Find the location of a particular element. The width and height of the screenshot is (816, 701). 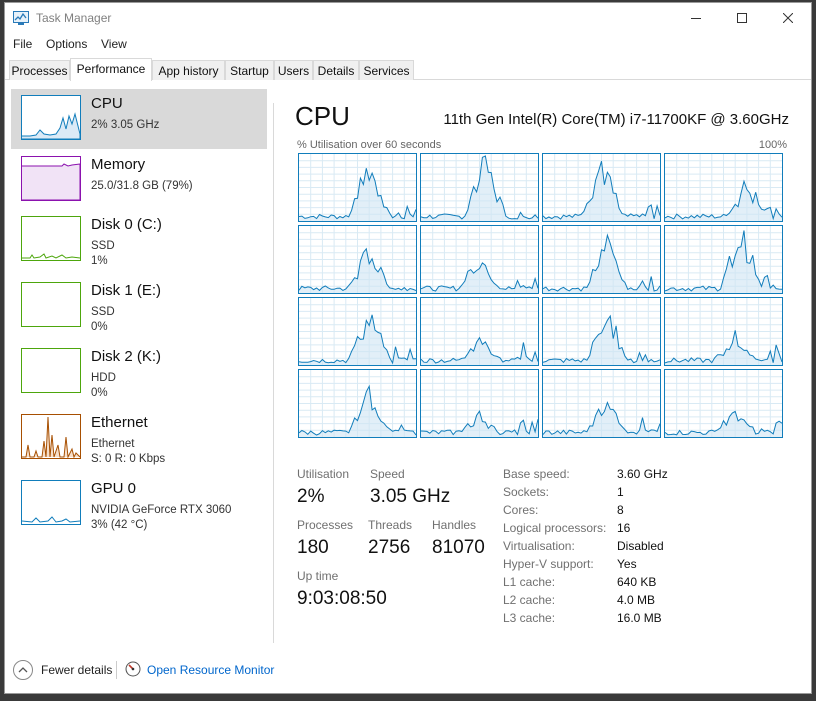

sidebar-item-gpu-0: GPU 0 NVIDIA GeForce RTX 3060 3% (42 °C) is located at coordinates (139, 504).